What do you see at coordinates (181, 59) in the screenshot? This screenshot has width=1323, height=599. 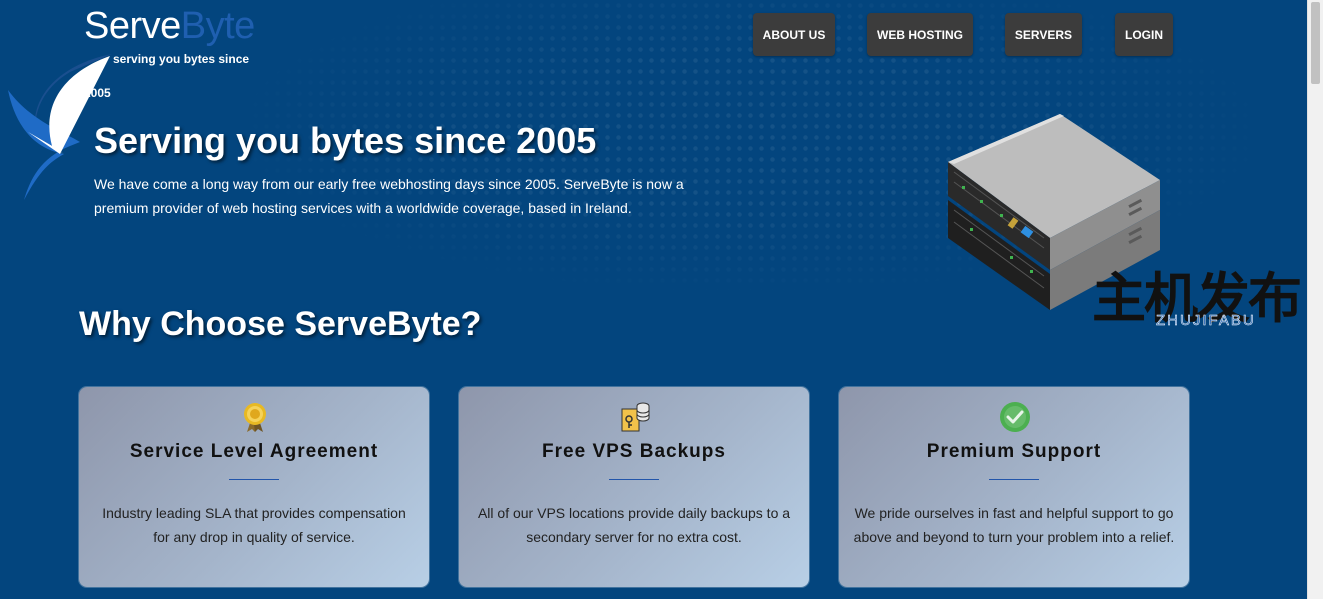 I see `logo-tagline: serving you bytes since` at bounding box center [181, 59].